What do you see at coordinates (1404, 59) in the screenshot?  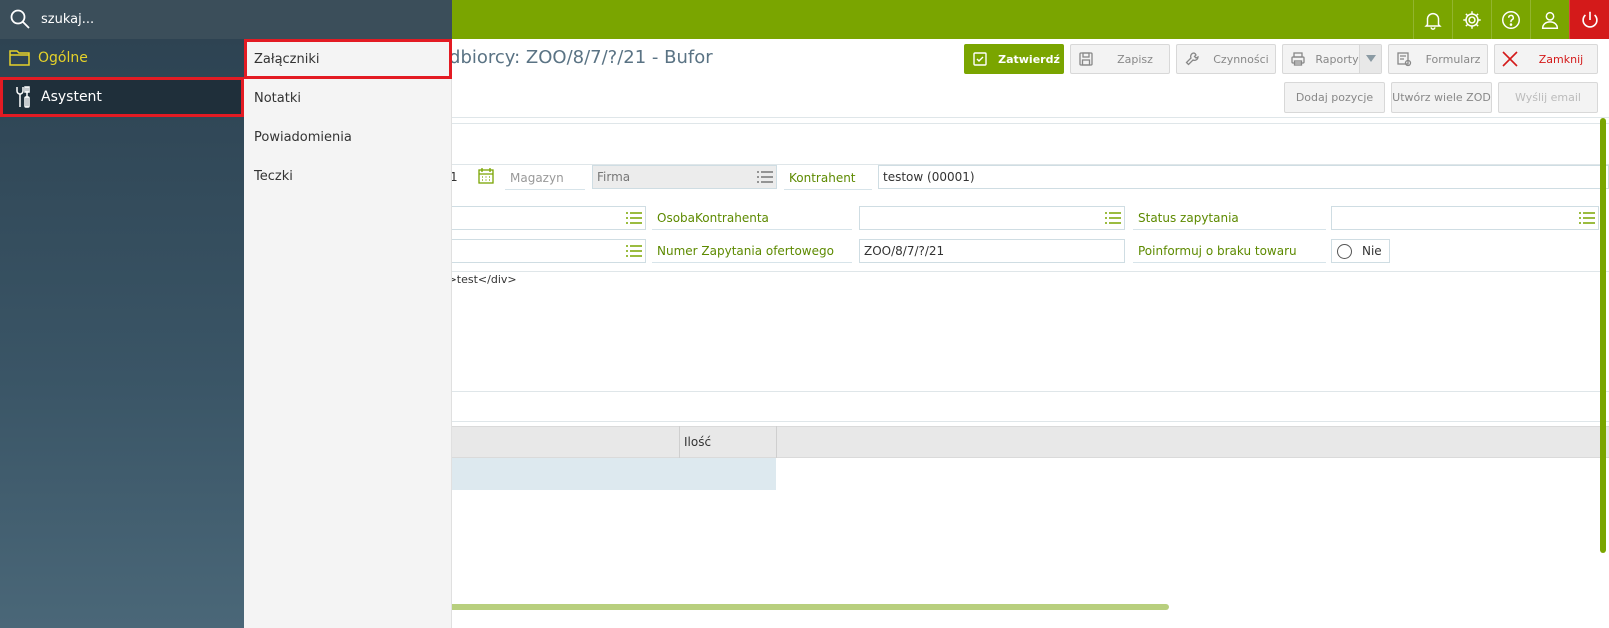 I see `form-icon` at bounding box center [1404, 59].